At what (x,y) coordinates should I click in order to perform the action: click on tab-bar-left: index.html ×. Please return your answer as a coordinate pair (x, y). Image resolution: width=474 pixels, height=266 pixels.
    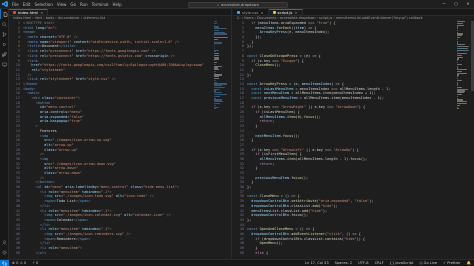
    Looking at the image, I should click on (120, 12).